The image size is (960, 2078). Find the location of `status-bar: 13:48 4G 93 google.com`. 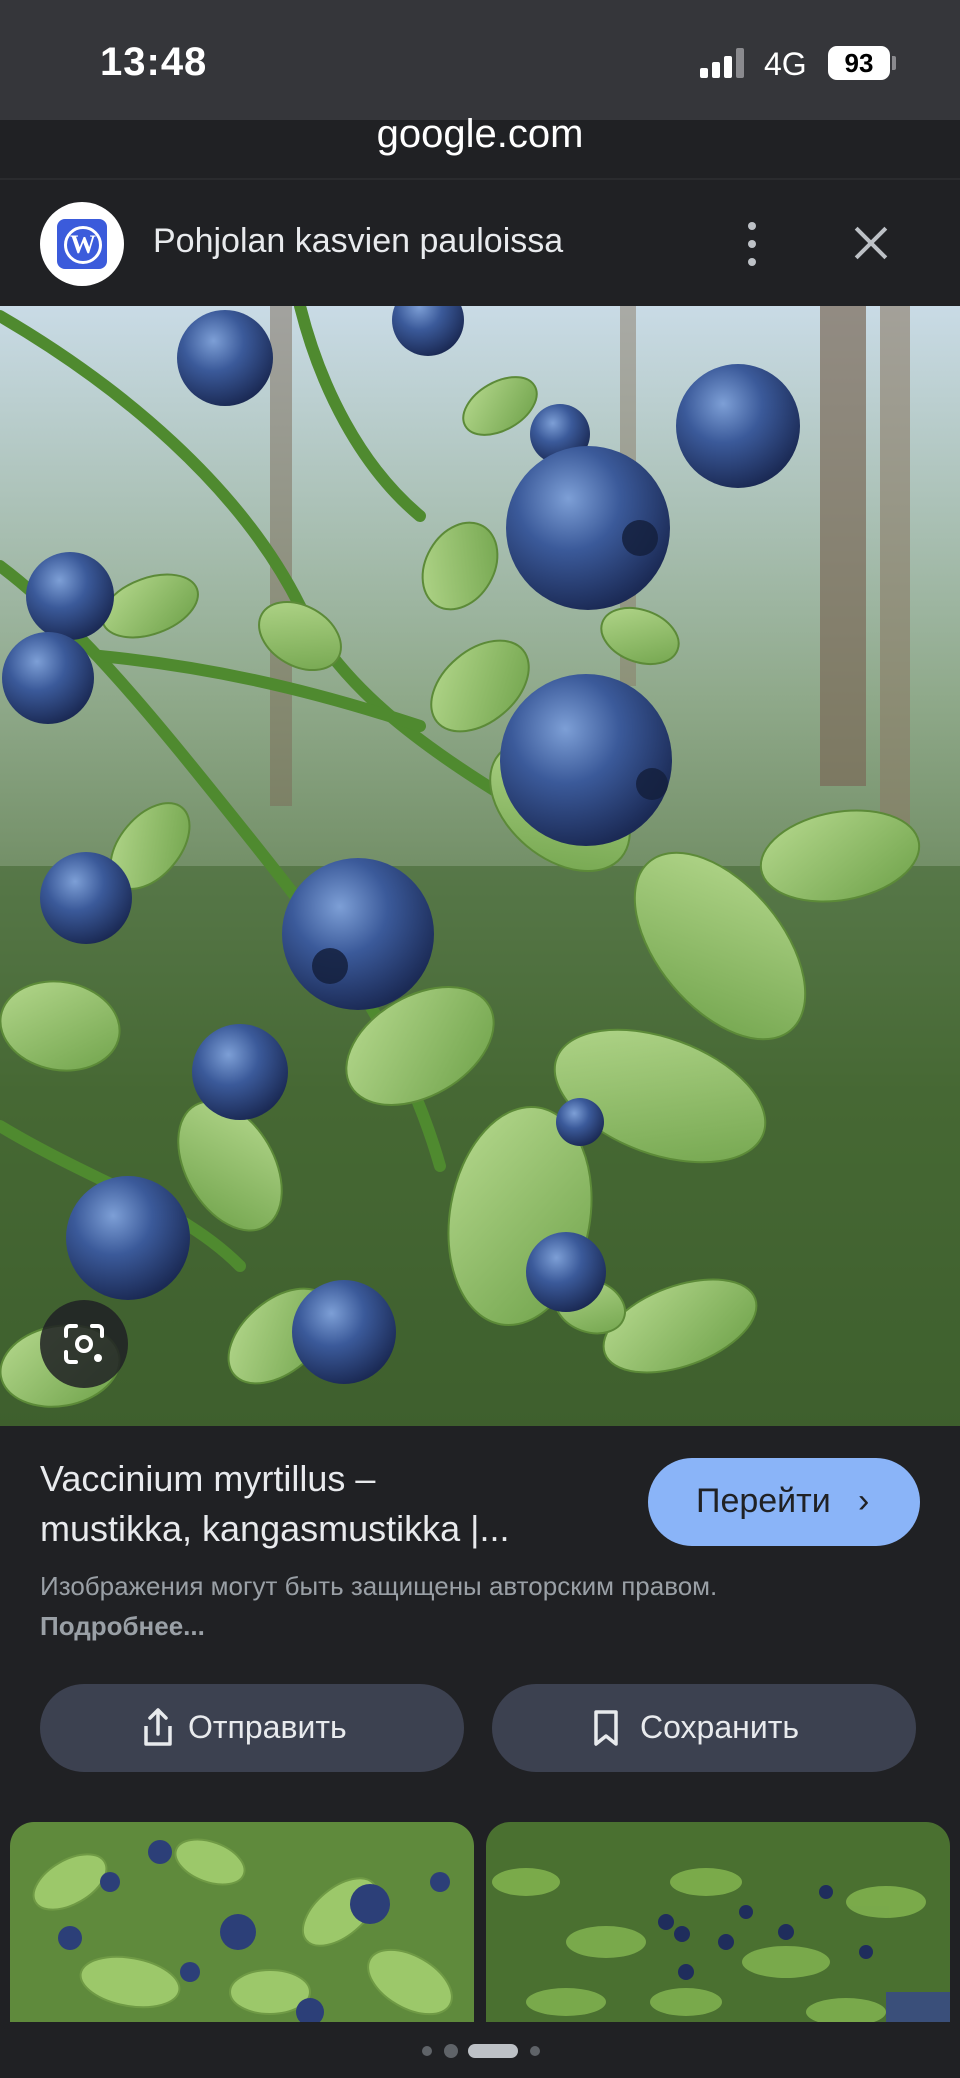

status-bar: 13:48 4G 93 google.com is located at coordinates (480, 78).